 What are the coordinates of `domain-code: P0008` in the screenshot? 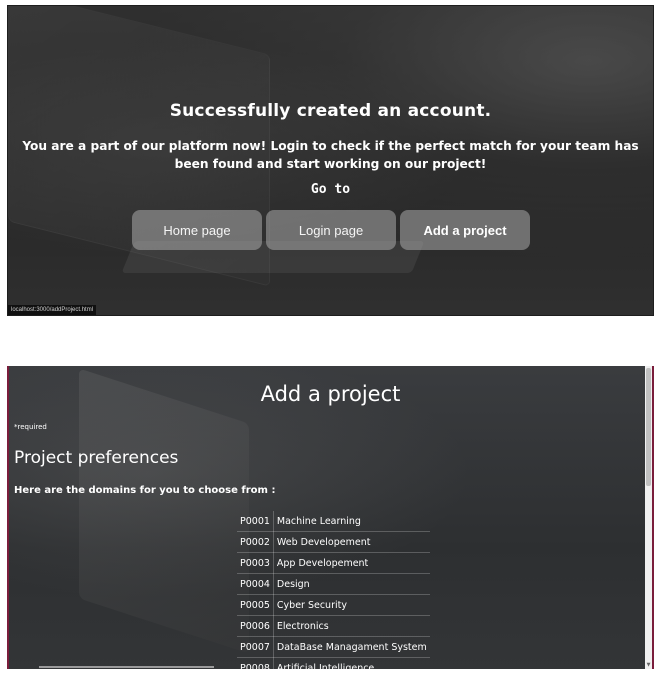 It's located at (255, 663).